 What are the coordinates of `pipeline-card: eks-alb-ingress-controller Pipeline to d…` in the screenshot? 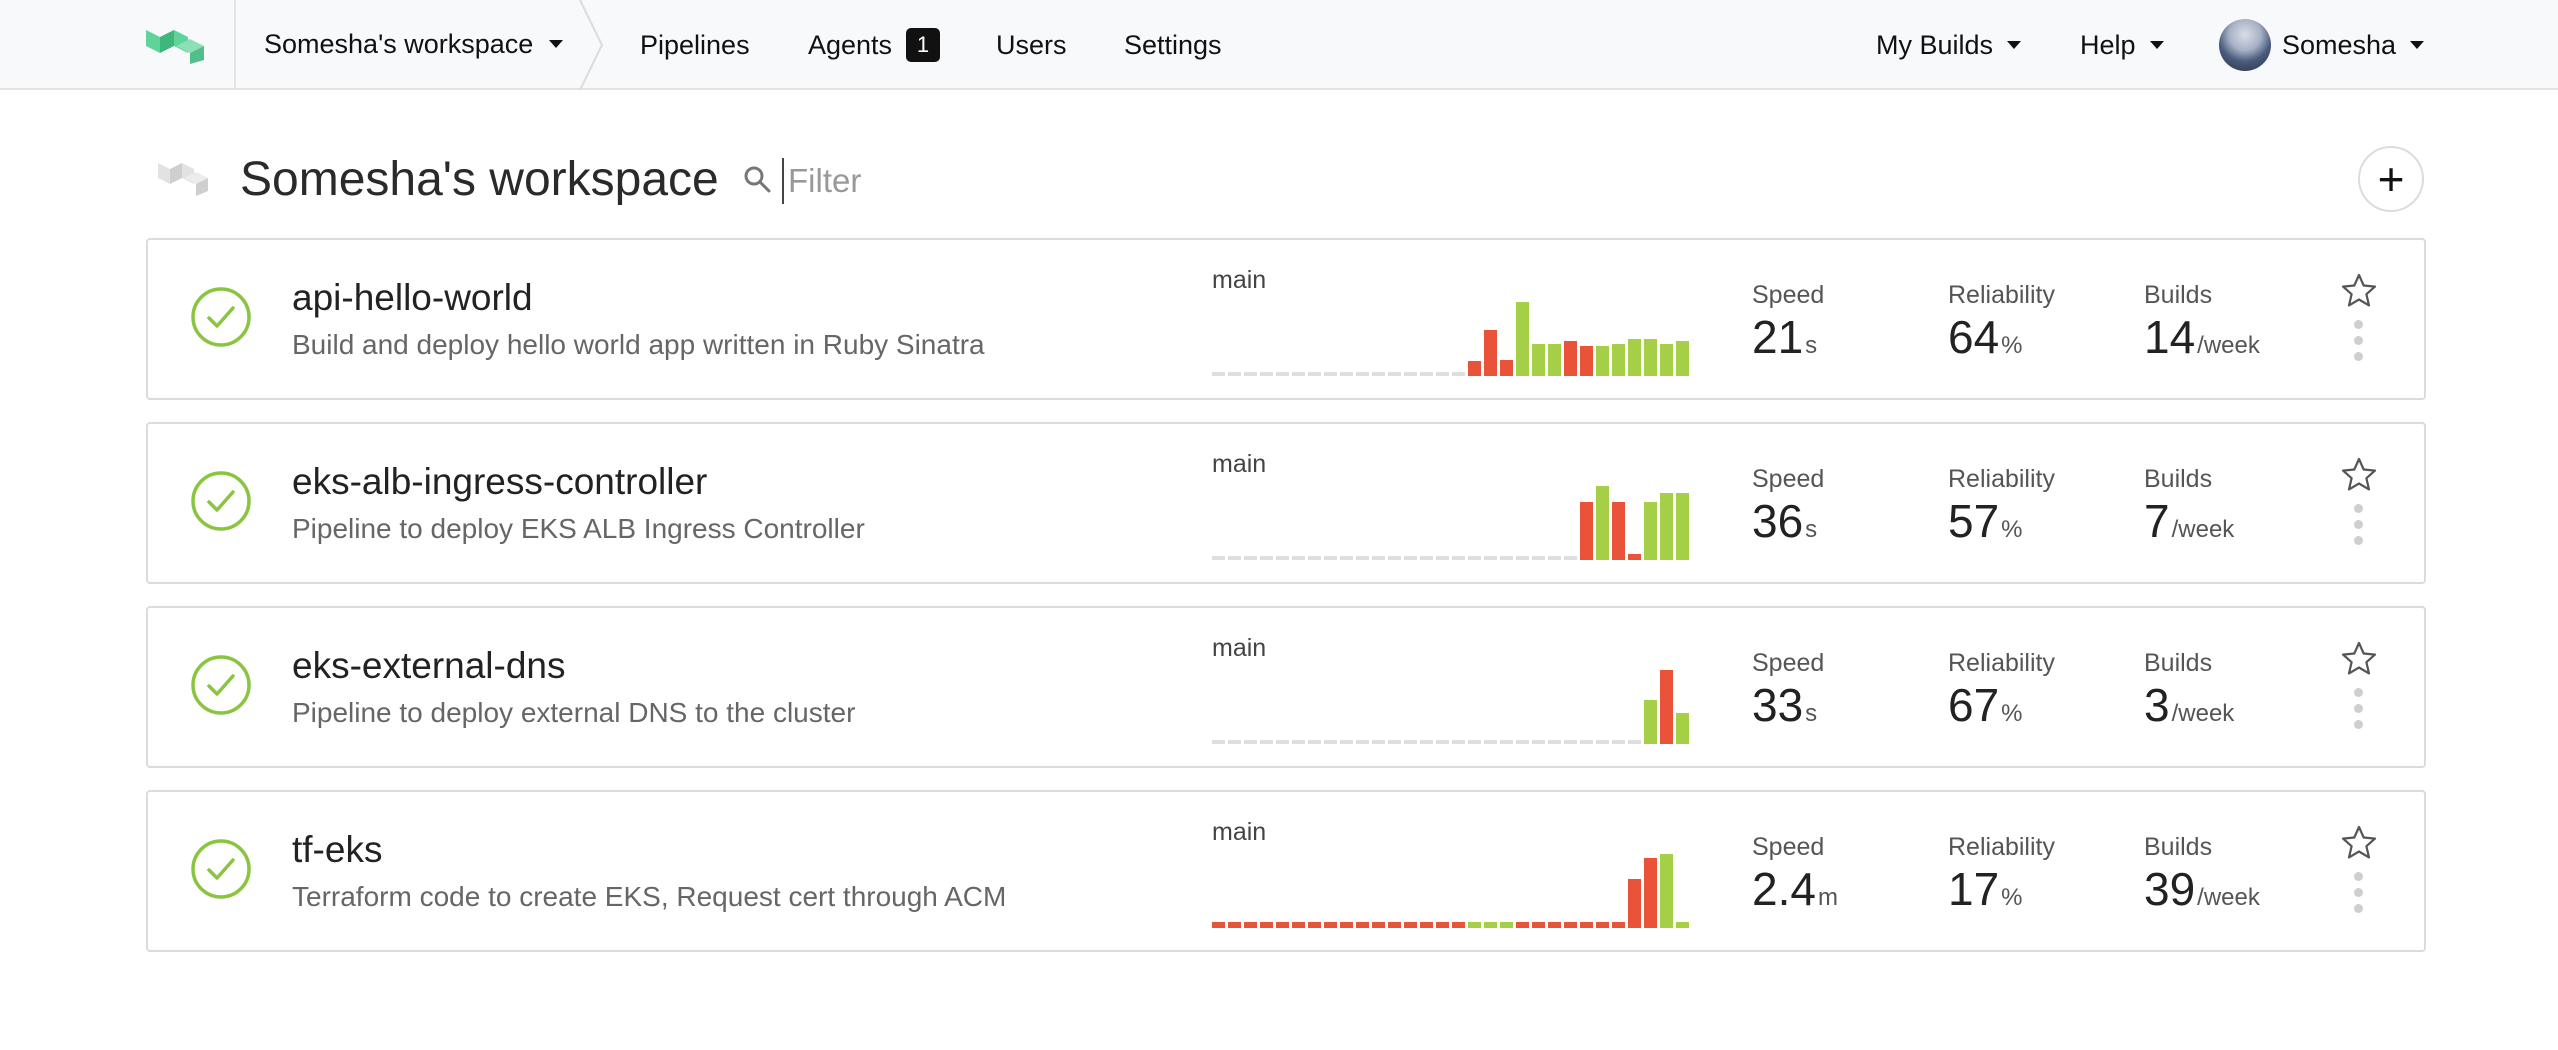 It's located at (1286, 503).